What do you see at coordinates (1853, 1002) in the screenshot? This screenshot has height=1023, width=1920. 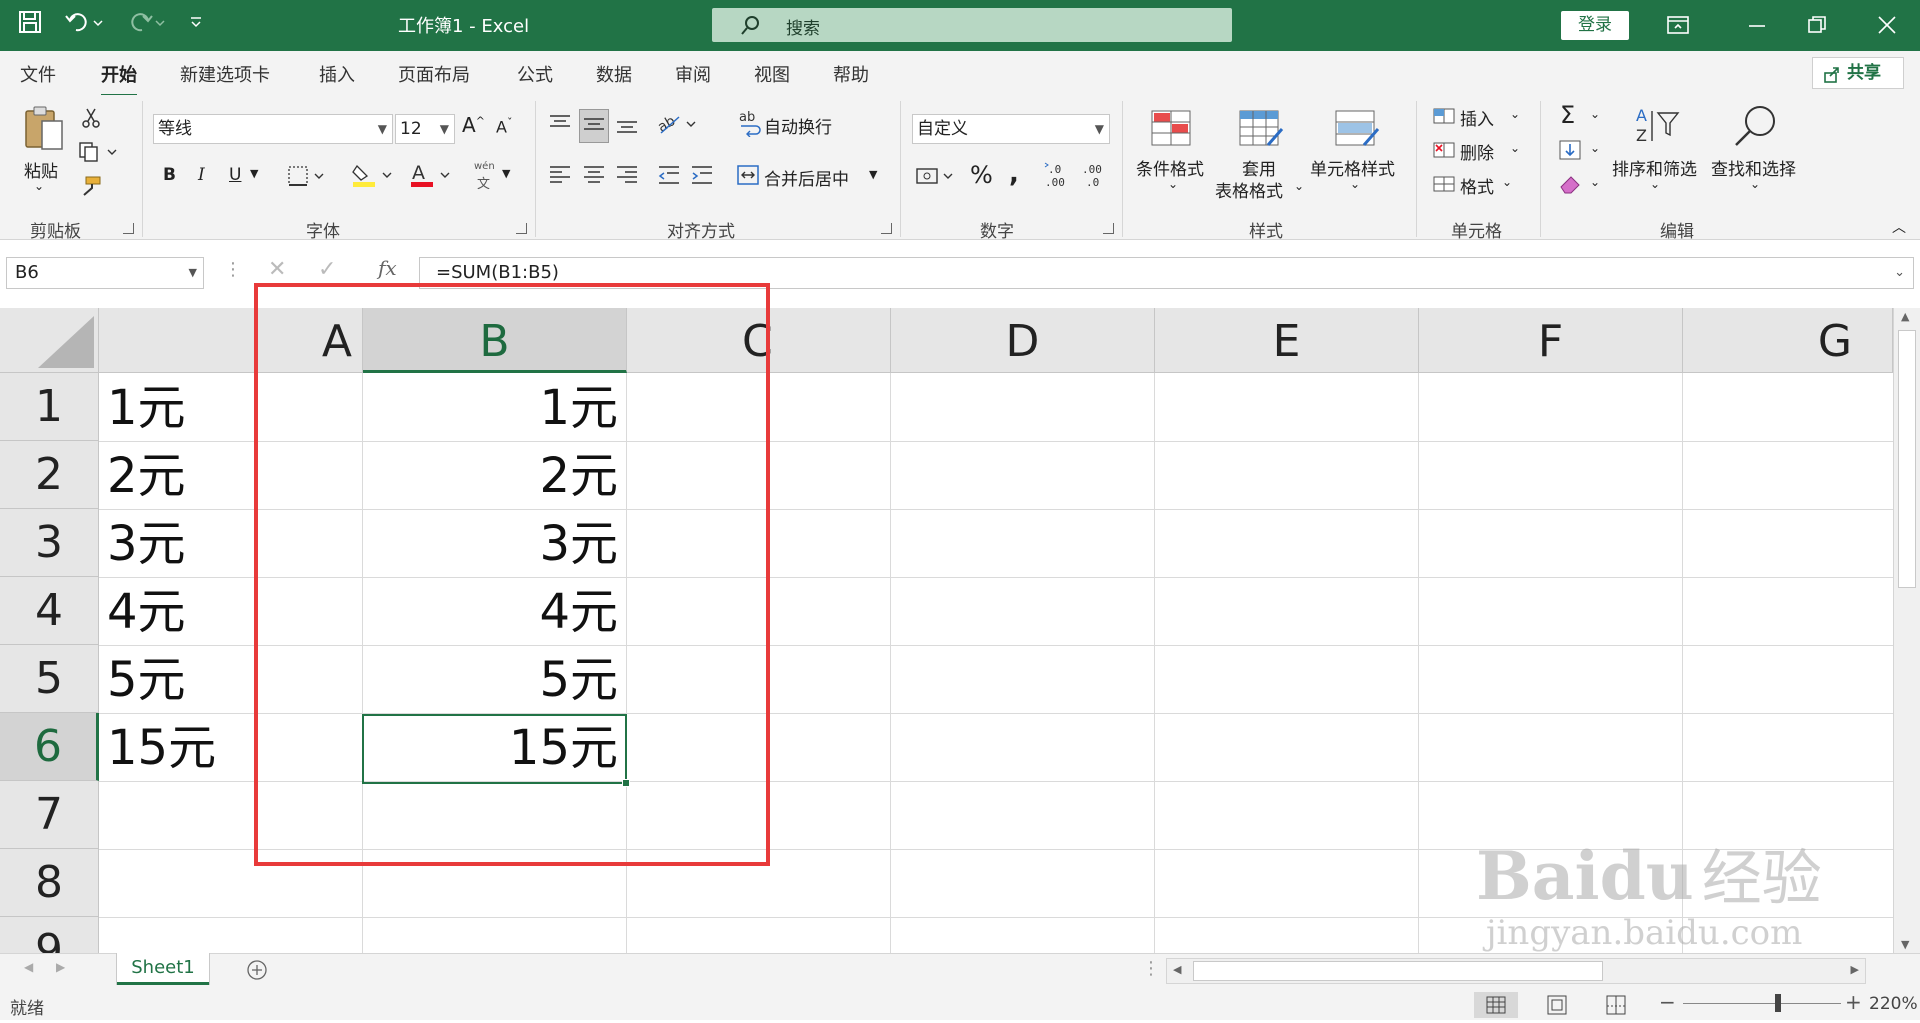 I see `zoom-in-button: +` at bounding box center [1853, 1002].